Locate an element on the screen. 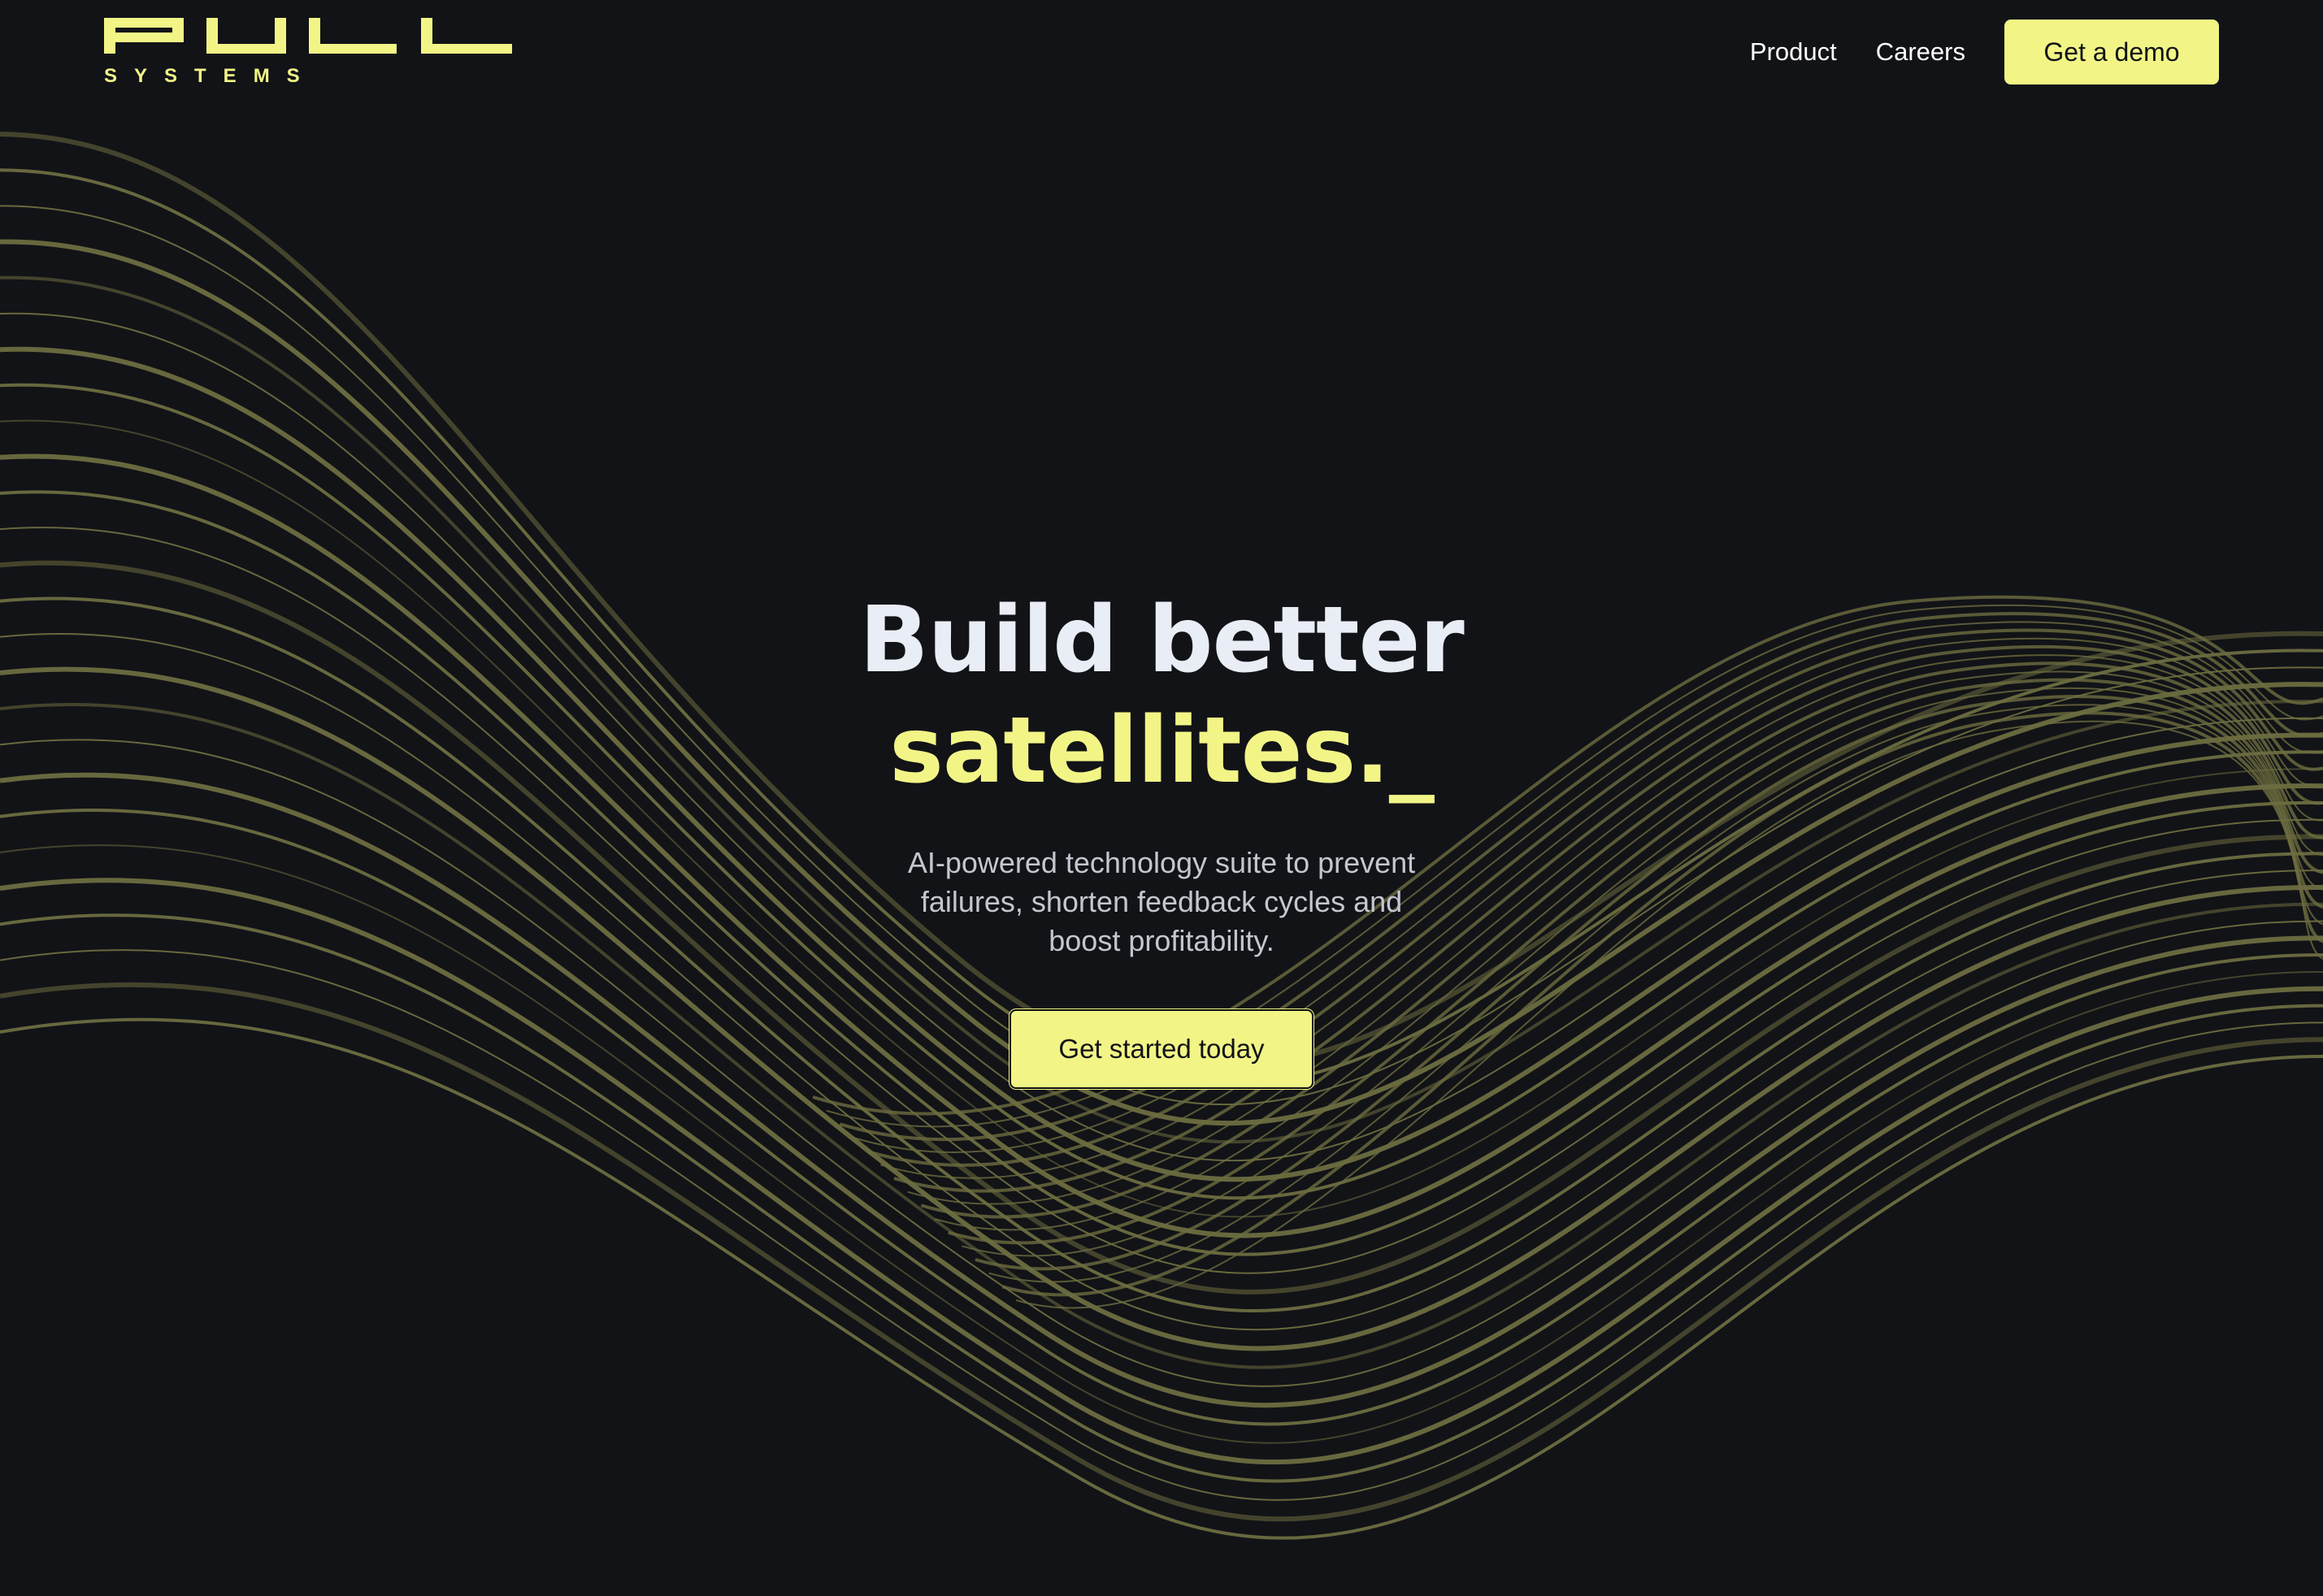 The width and height of the screenshot is (2323, 1596). pull-systems-logo: SYSTEMS is located at coordinates (311, 54).